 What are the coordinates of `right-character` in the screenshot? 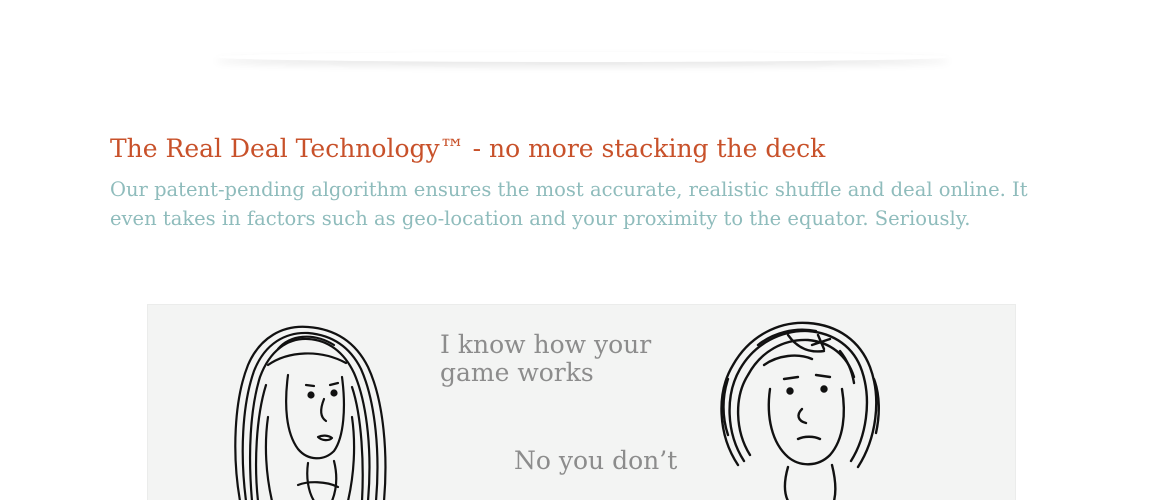 It's located at (800, 410).